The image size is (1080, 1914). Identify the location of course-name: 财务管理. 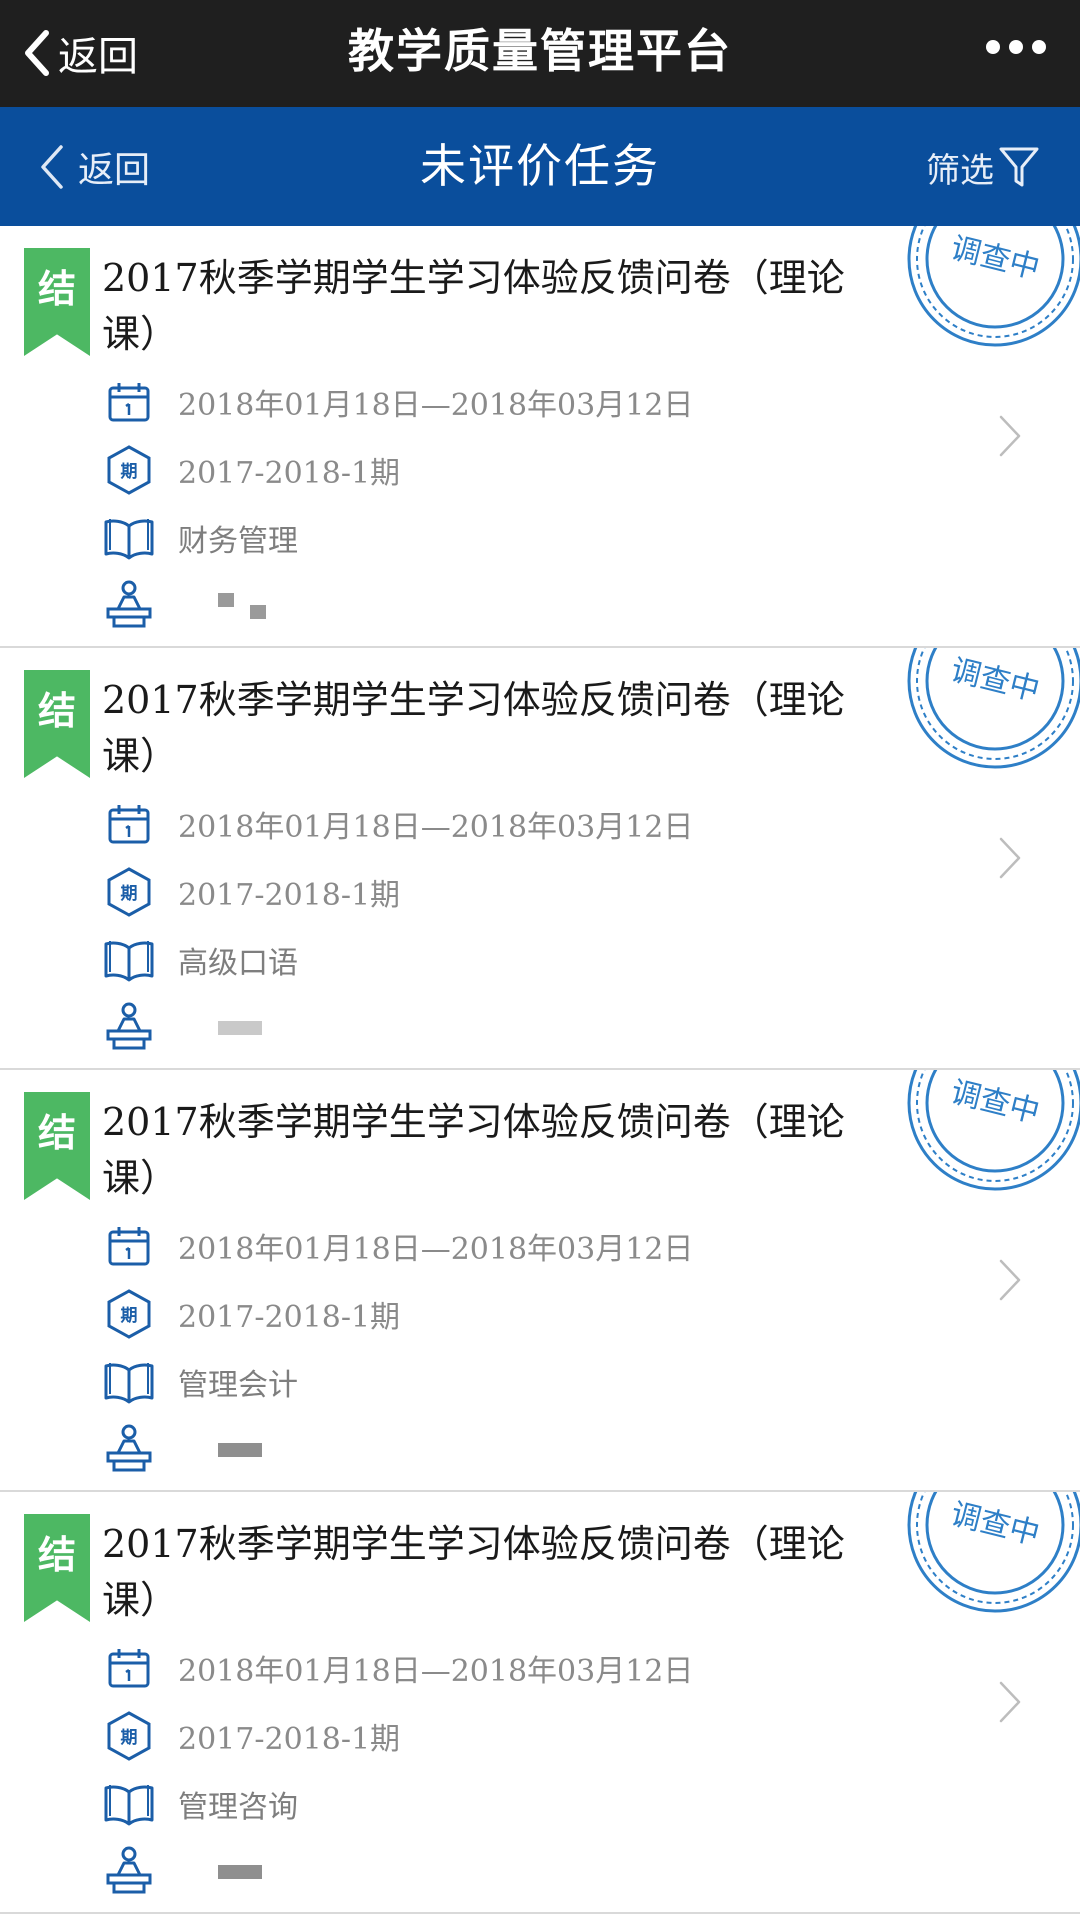
(238, 541).